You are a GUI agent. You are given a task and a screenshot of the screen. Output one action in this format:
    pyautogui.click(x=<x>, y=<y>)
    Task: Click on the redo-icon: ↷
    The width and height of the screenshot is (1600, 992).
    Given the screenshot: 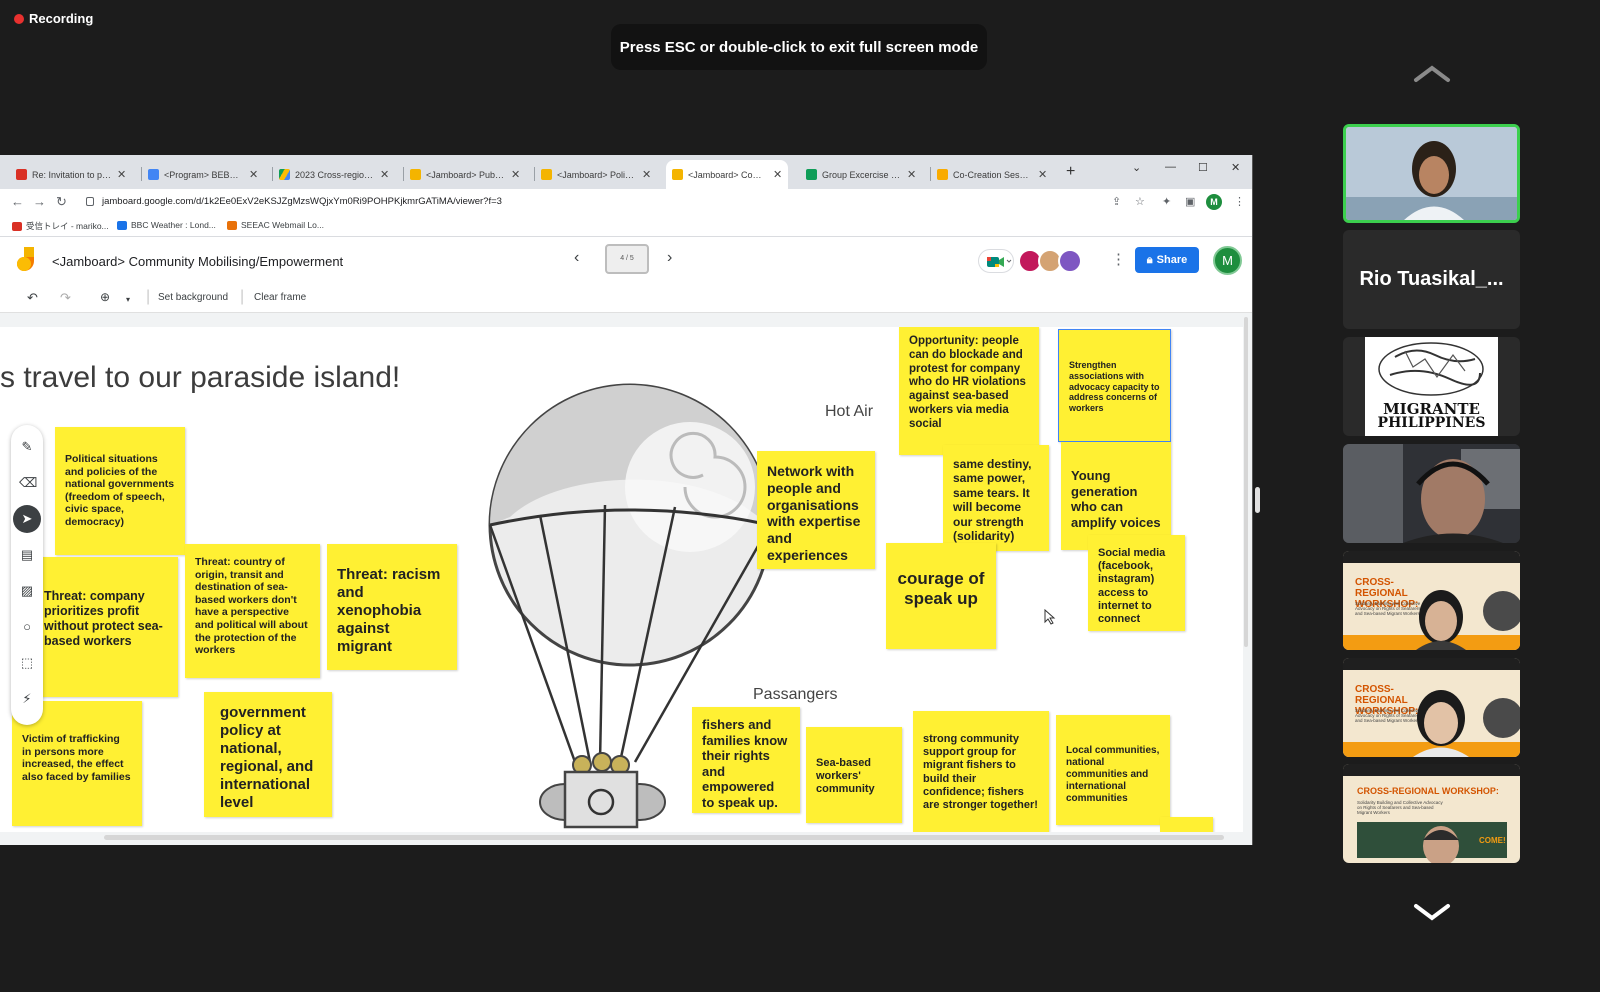 What is the action you would take?
    pyautogui.click(x=65, y=298)
    